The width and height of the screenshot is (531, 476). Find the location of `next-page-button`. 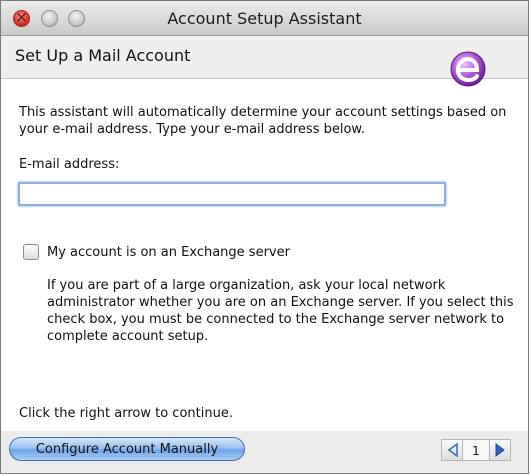

next-page-button is located at coordinates (500, 450).